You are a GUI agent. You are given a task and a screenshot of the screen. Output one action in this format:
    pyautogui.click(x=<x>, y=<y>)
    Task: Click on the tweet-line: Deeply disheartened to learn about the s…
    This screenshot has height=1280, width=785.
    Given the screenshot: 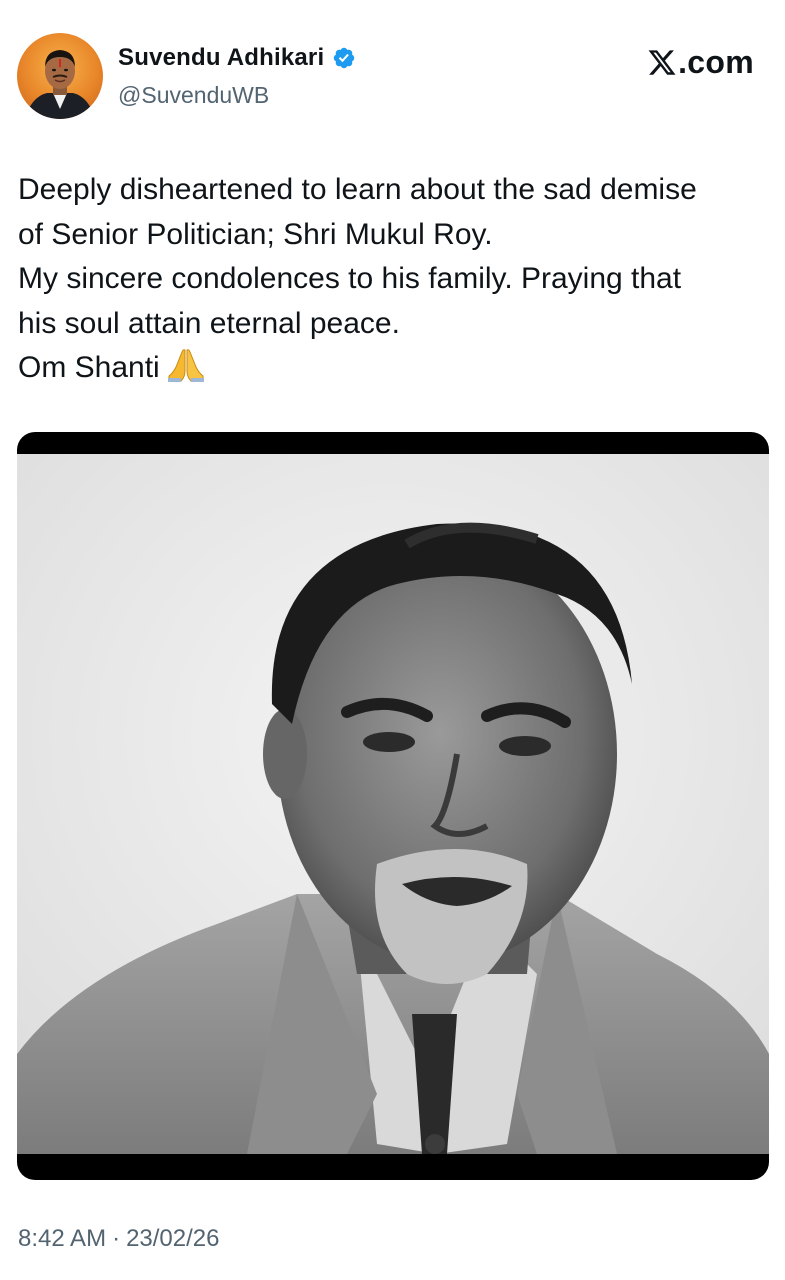 What is the action you would take?
    pyautogui.click(x=357, y=189)
    